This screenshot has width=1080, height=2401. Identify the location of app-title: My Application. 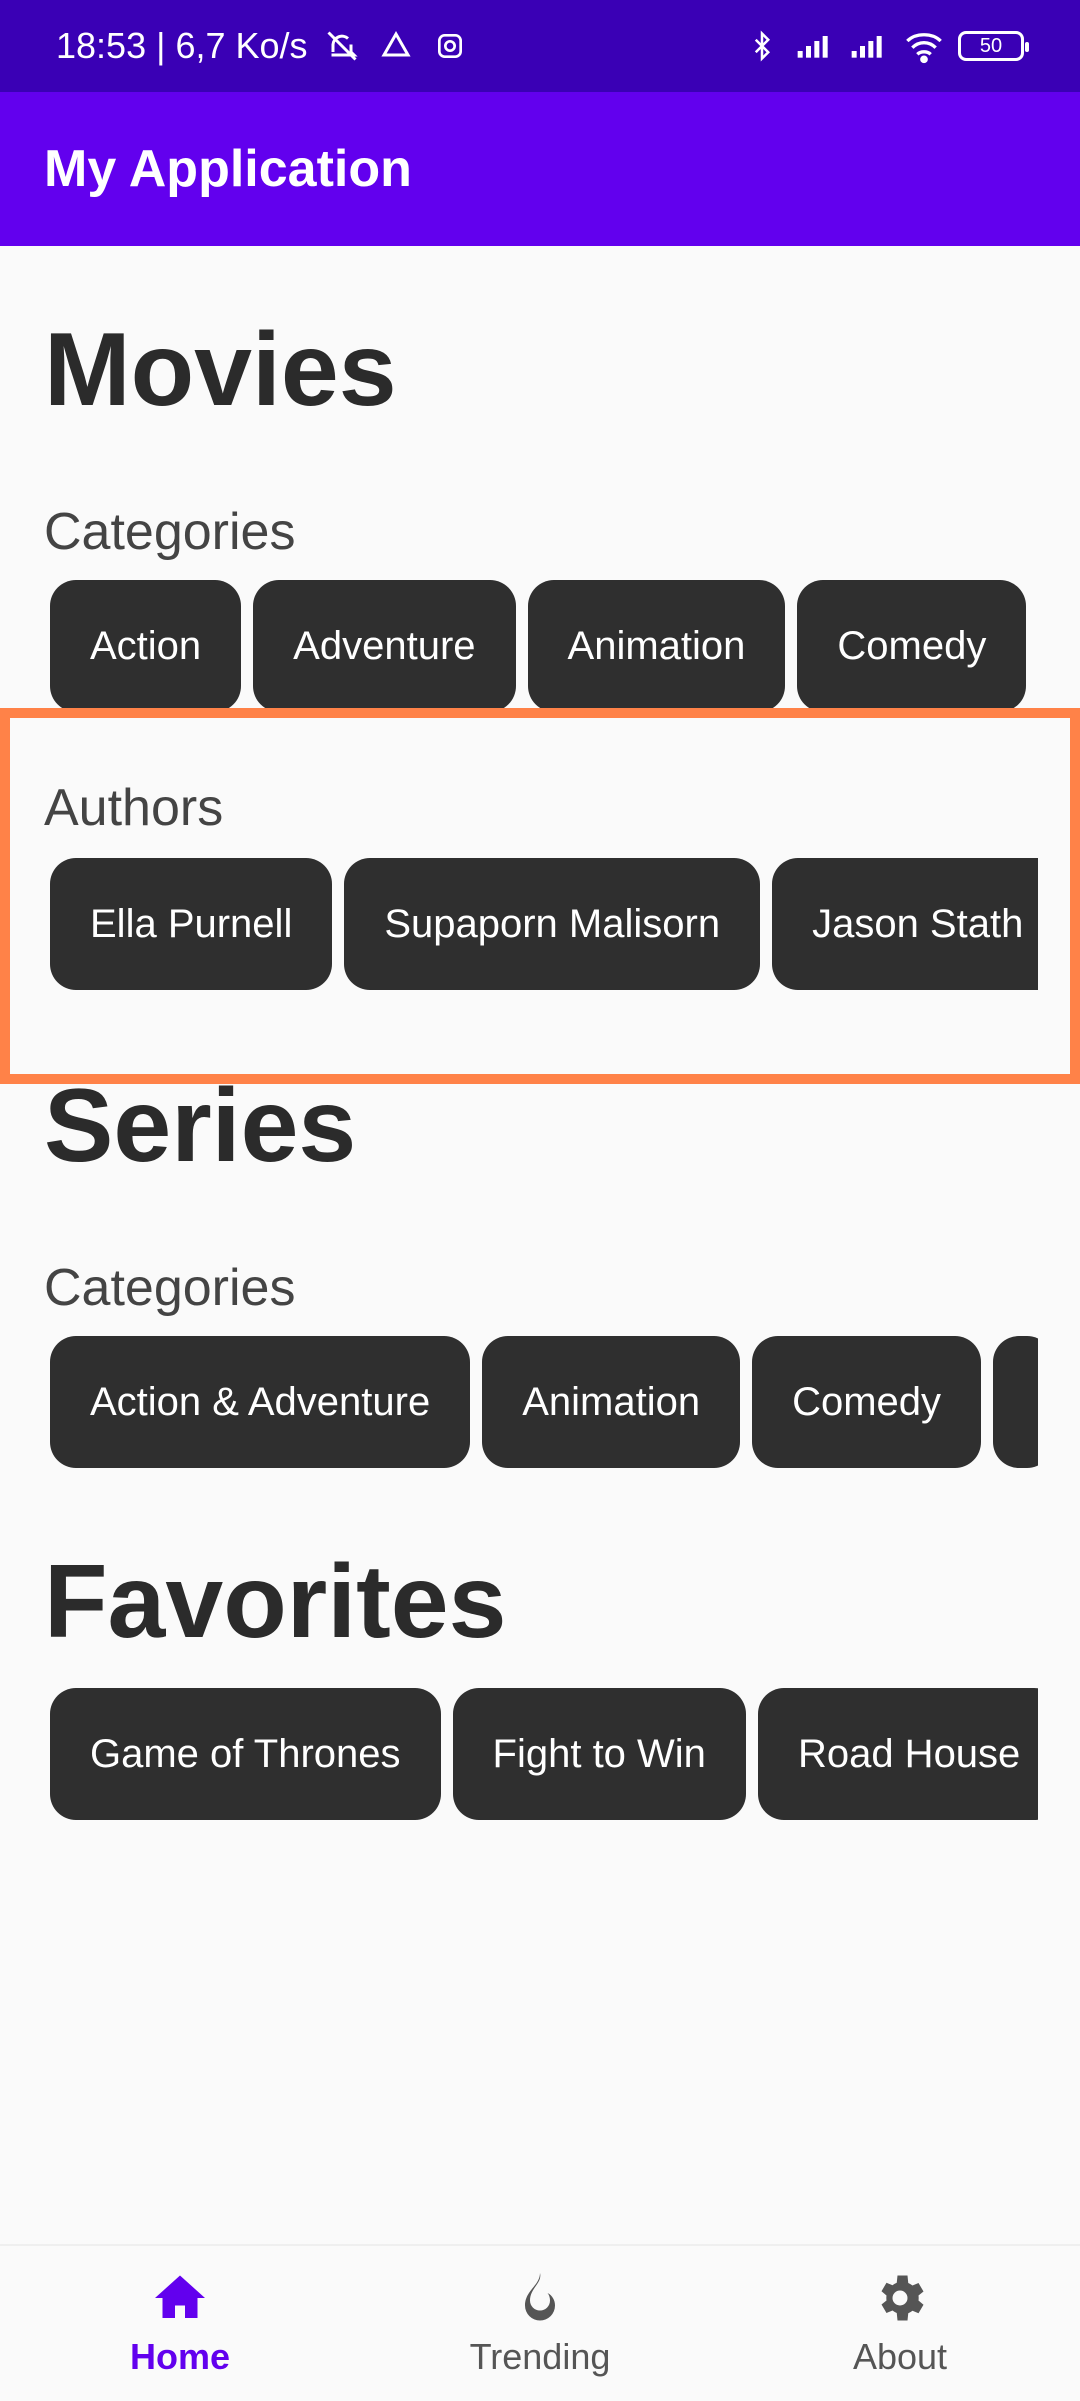
(228, 169).